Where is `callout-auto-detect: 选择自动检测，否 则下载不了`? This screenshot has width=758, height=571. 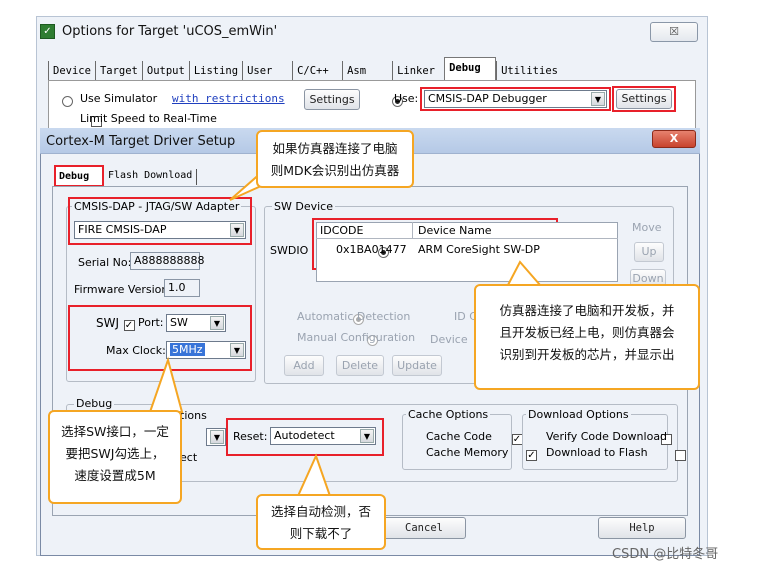
callout-auto-detect: 选择自动检测，否 则下载不了 is located at coordinates (321, 522).